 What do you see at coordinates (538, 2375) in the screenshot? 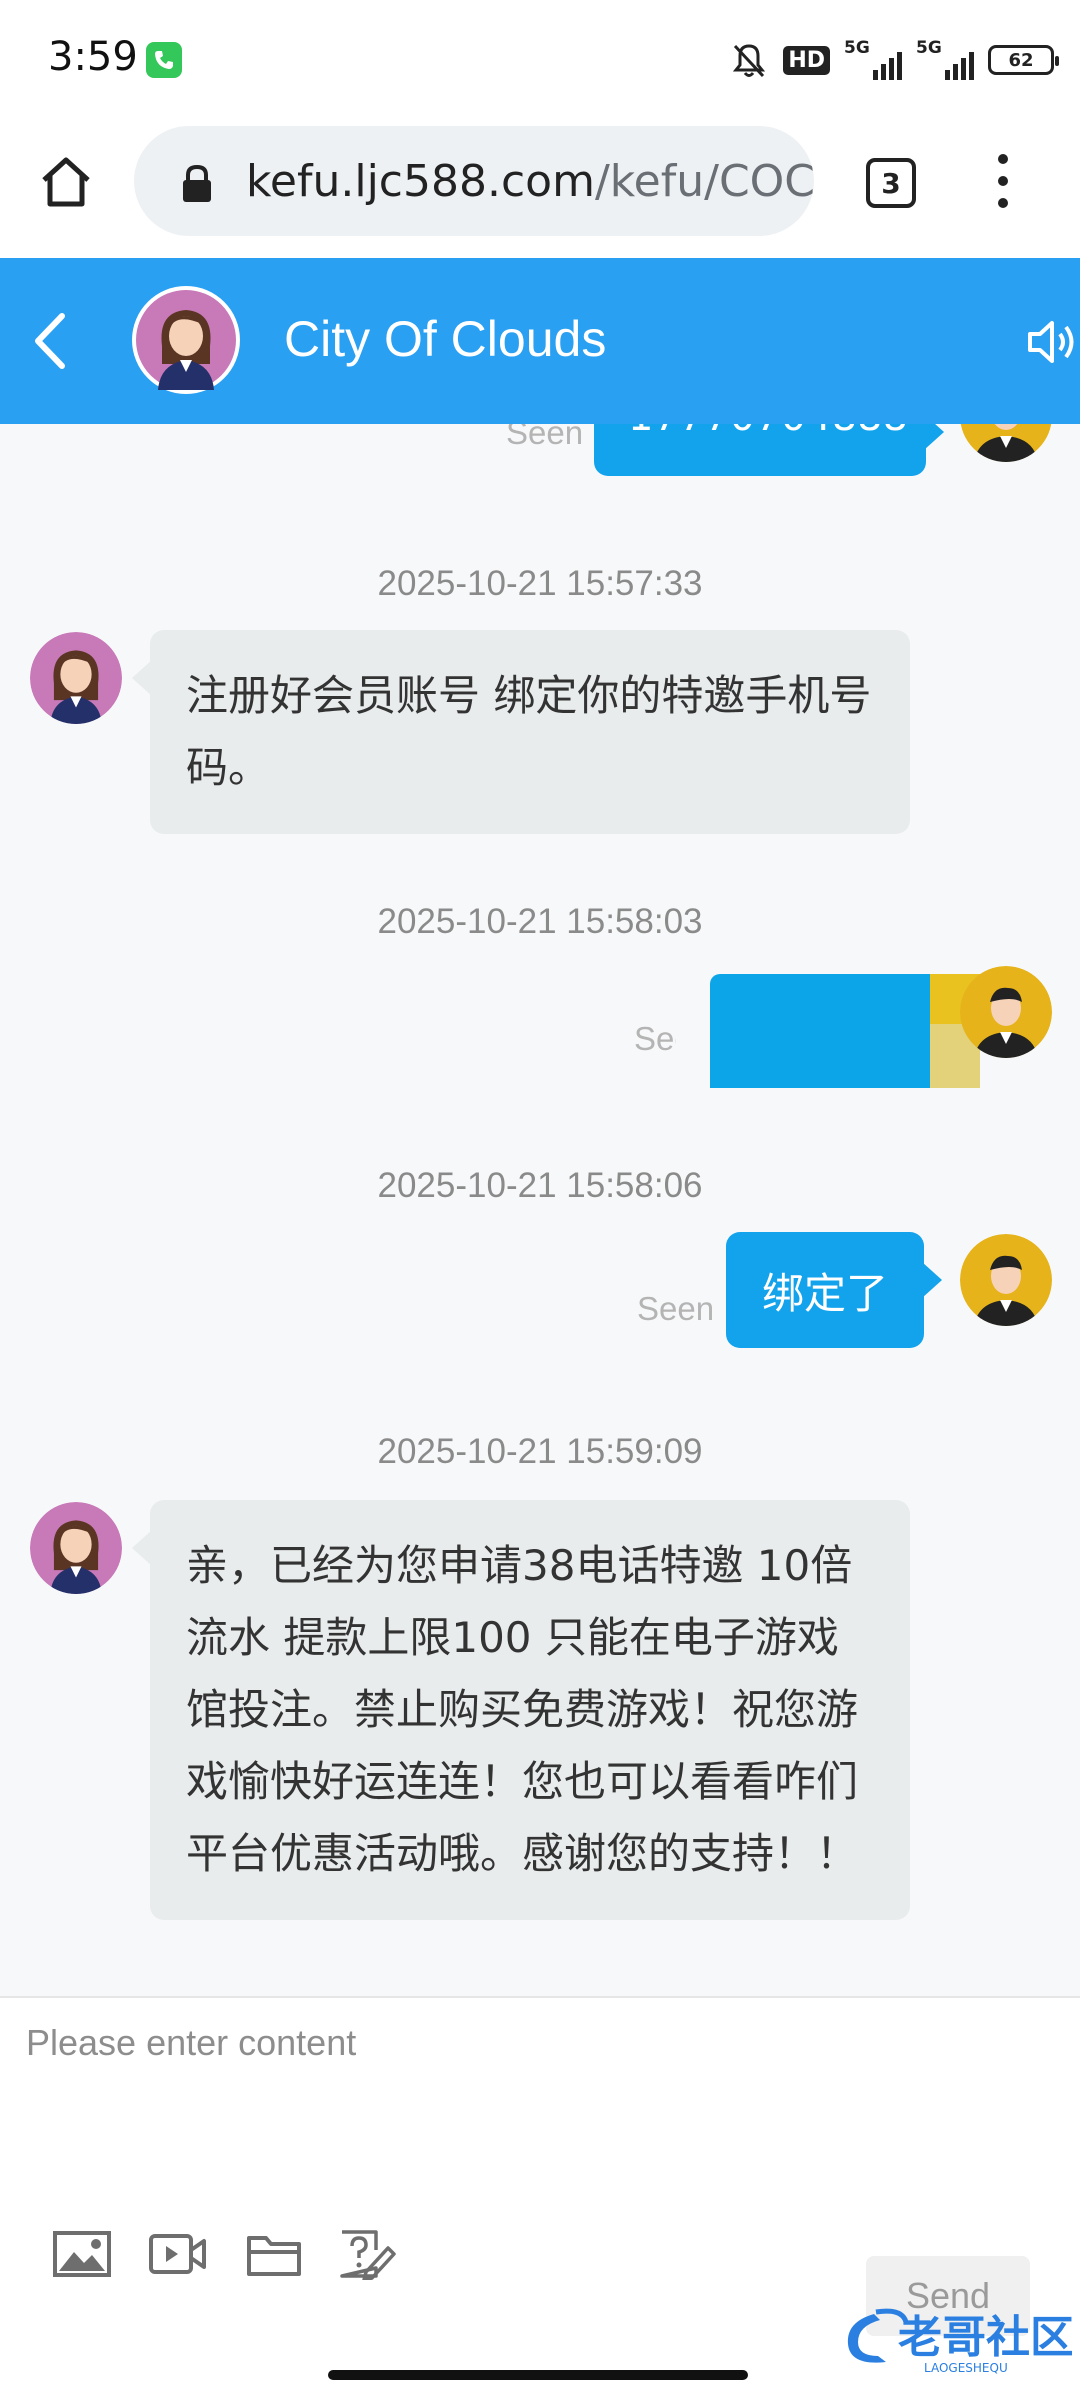
I see `home-indicator` at bounding box center [538, 2375].